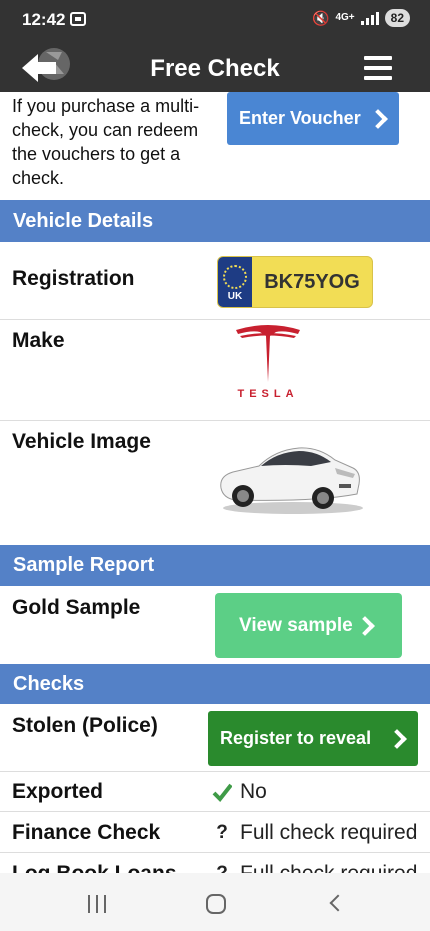 This screenshot has width=430, height=931. What do you see at coordinates (38, 340) in the screenshot?
I see `make-label: Make` at bounding box center [38, 340].